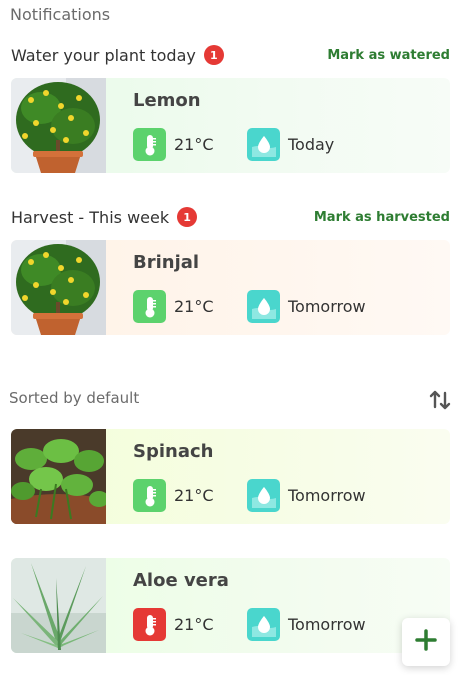 The image size is (463, 675). What do you see at coordinates (230, 217) in the screenshot?
I see `harvest-group-header: Harvest - This week 1 Mark as harvested` at bounding box center [230, 217].